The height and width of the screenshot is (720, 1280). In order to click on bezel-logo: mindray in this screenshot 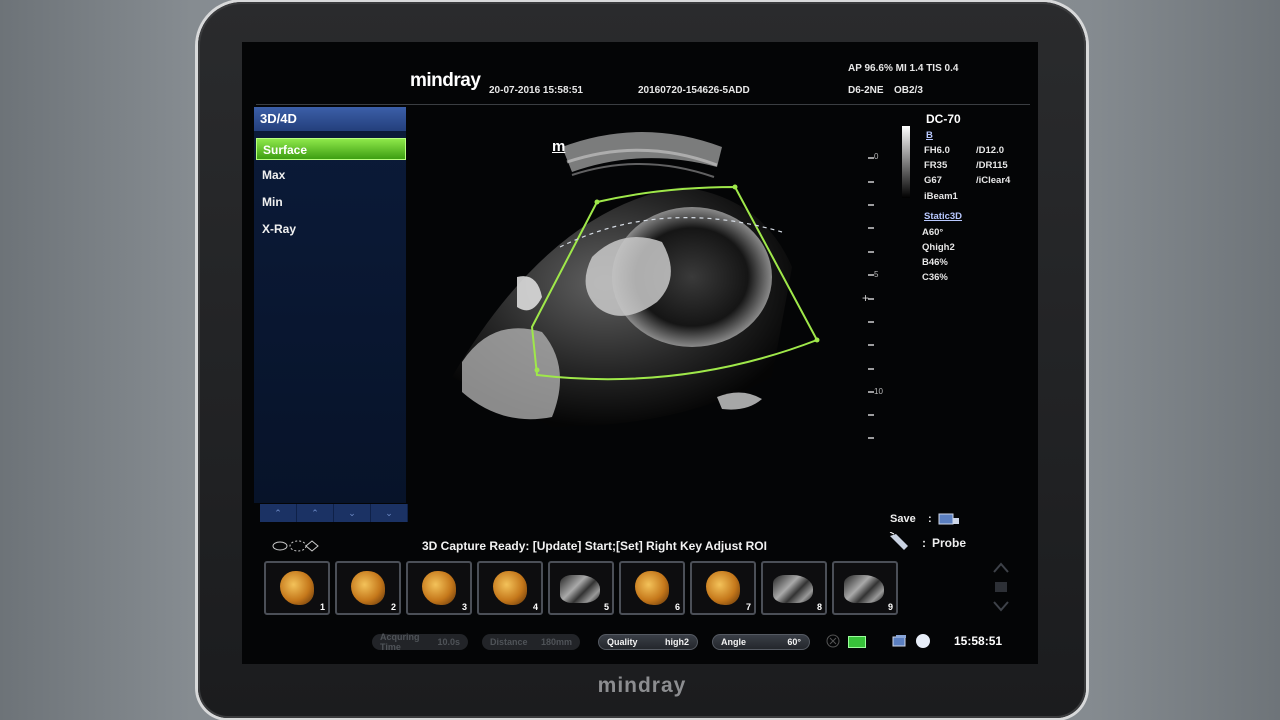, I will do `click(642, 685)`.